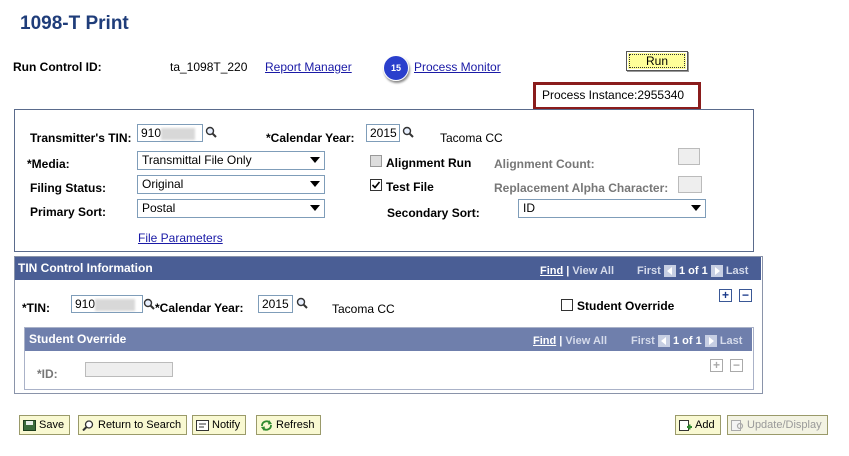 The width and height of the screenshot is (849, 456). I want to click on report-manager-link: Report Manager, so click(308, 67).